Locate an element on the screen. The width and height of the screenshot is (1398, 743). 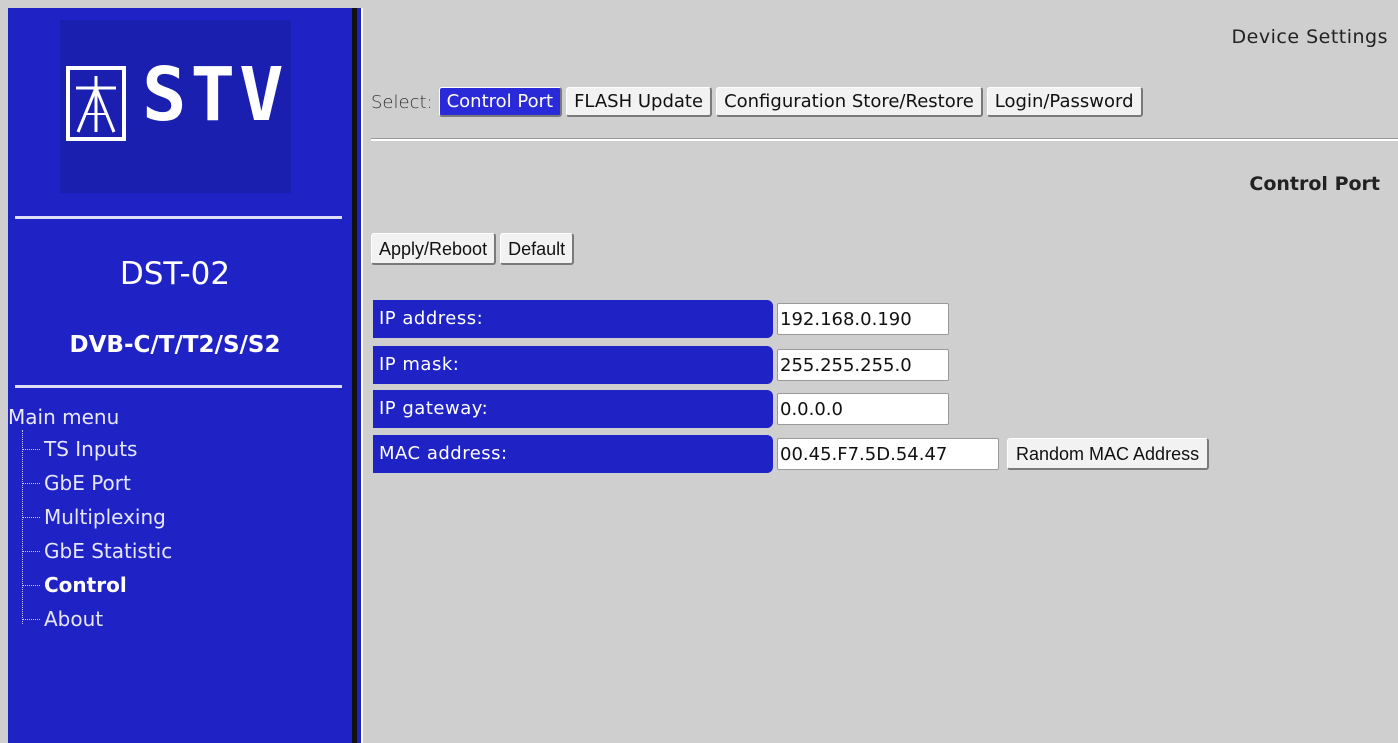
ip-mask-input is located at coordinates (863, 365).